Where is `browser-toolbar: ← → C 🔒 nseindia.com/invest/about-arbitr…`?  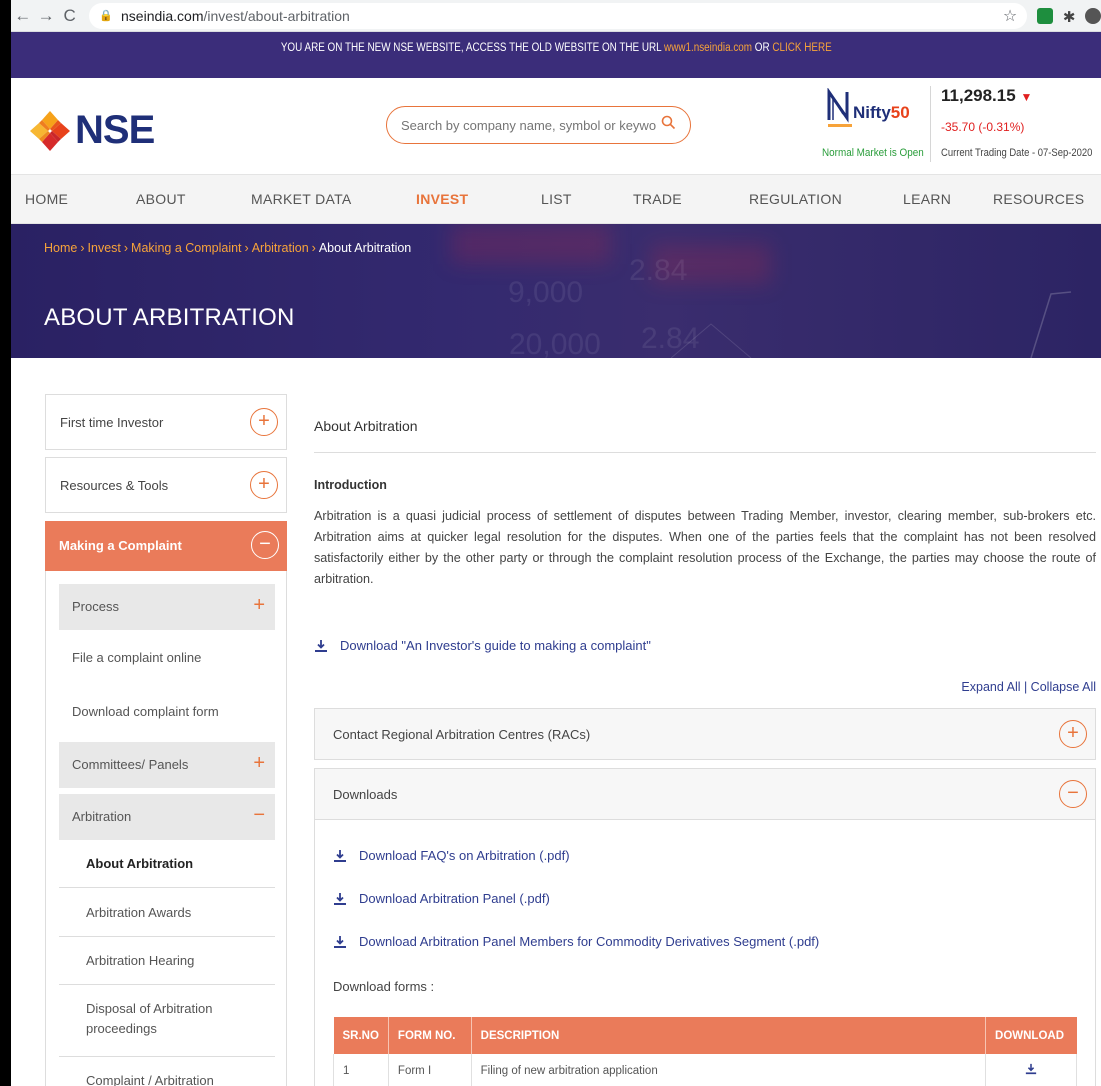
browser-toolbar: ← → C 🔒 nseindia.com/invest/about-arbitr… is located at coordinates (556, 16).